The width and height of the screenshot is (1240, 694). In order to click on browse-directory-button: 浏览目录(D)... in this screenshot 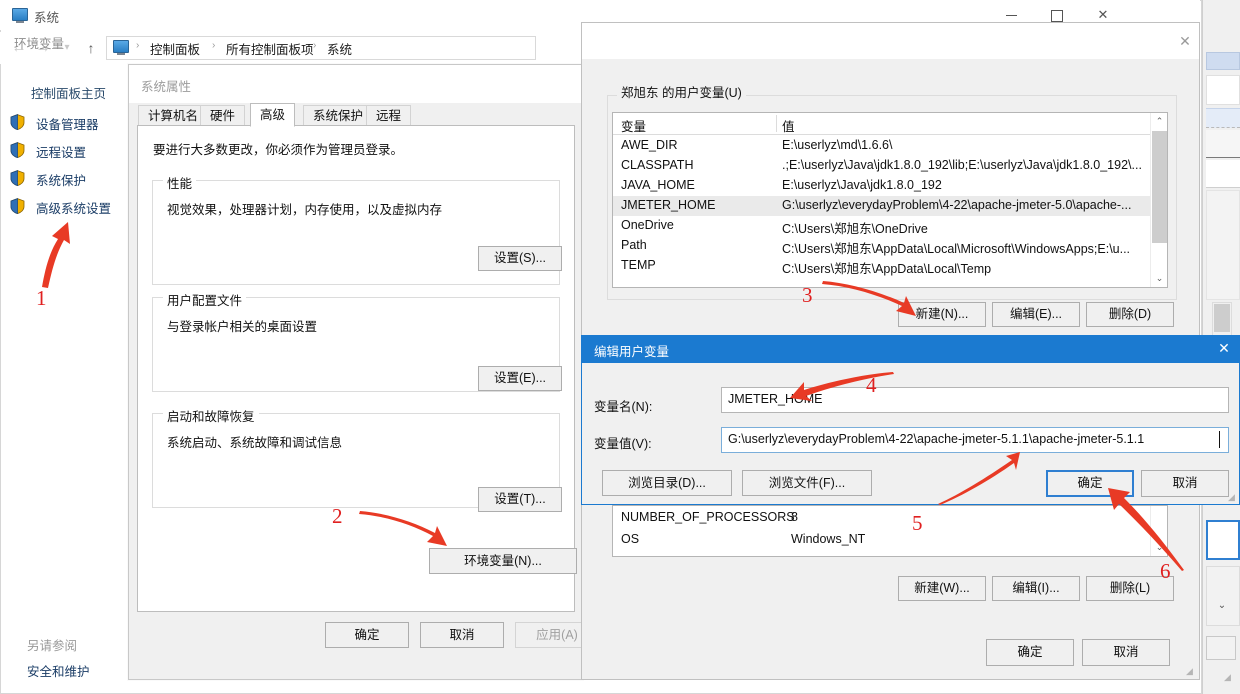, I will do `click(667, 483)`.